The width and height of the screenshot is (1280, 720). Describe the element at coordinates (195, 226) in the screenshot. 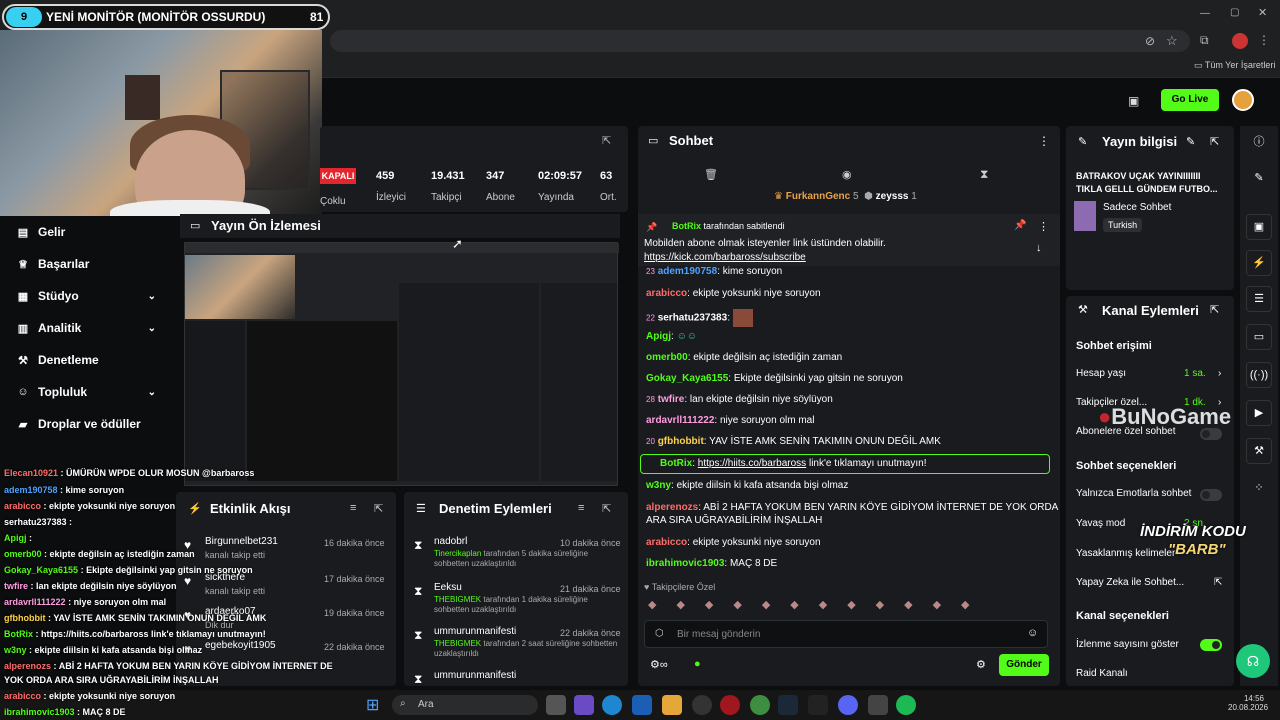

I see `video-icon: ▭` at that location.